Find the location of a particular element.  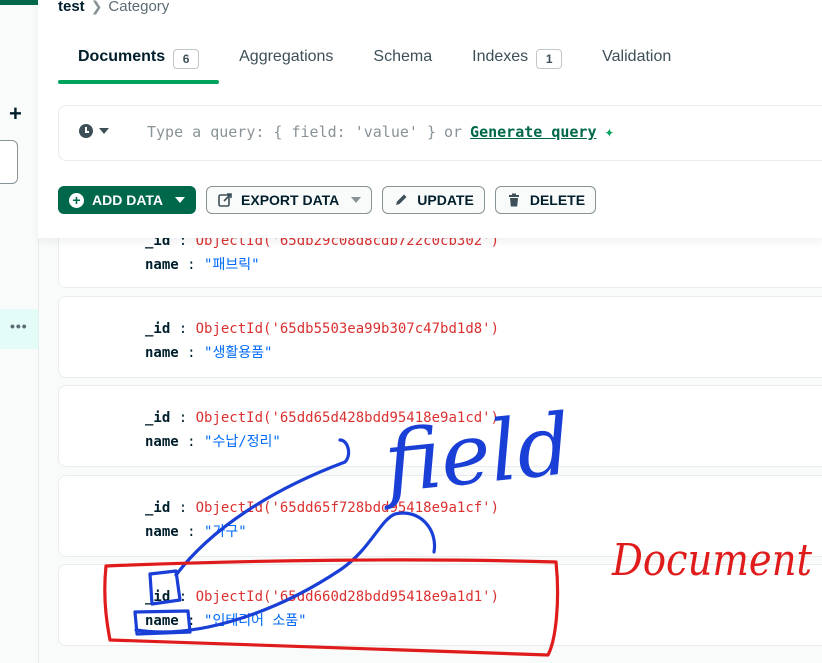

left-sidebar: + ••• is located at coordinates (19, 331).